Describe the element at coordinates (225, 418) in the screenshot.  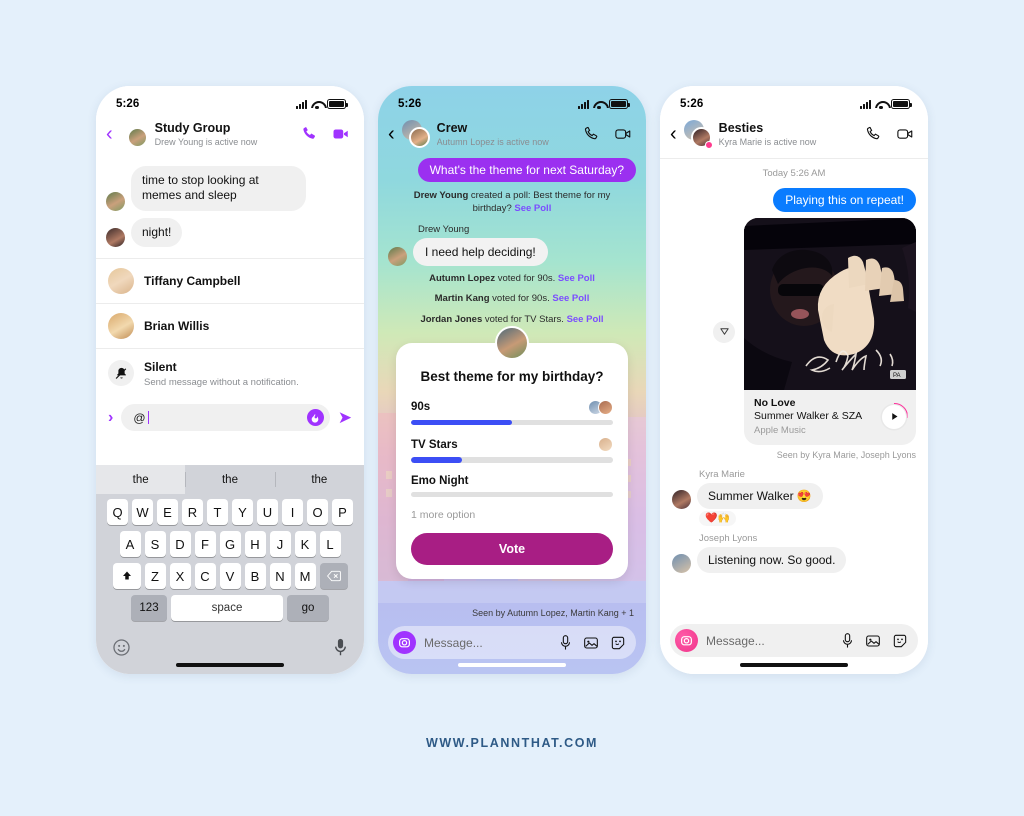
I see `message-input: @` at that location.